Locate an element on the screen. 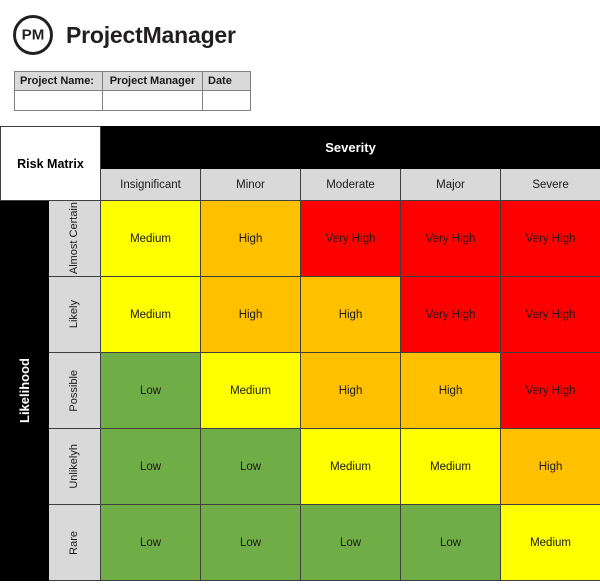 The width and height of the screenshot is (600, 584). risk-cell-likely-severe: Very High is located at coordinates (550, 314).